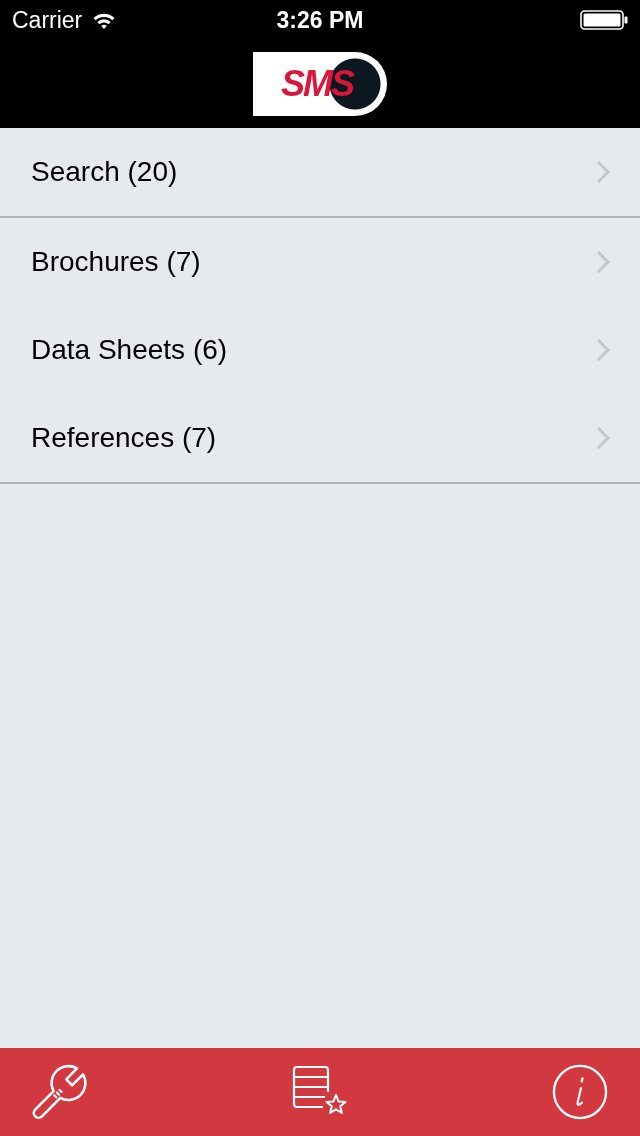  Describe the element at coordinates (320, 262) in the screenshot. I see `menu-item: Brochures (7)` at that location.